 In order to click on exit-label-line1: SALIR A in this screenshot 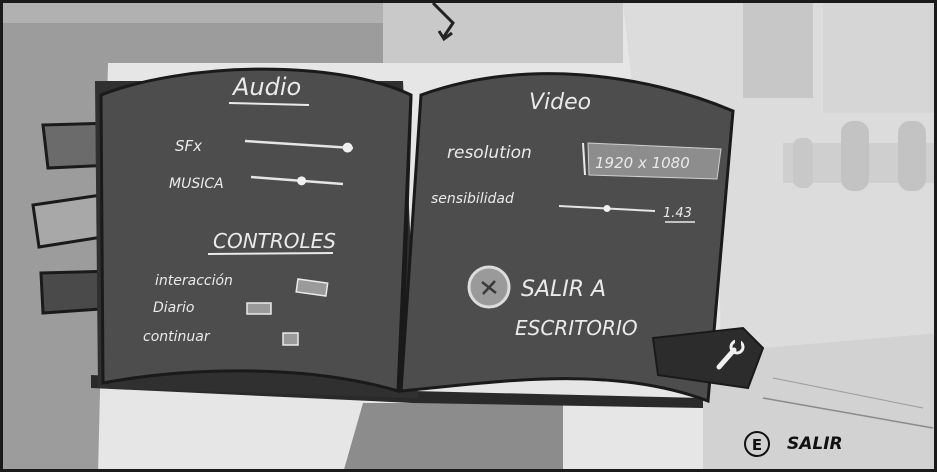, I will do `click(563, 289)`.